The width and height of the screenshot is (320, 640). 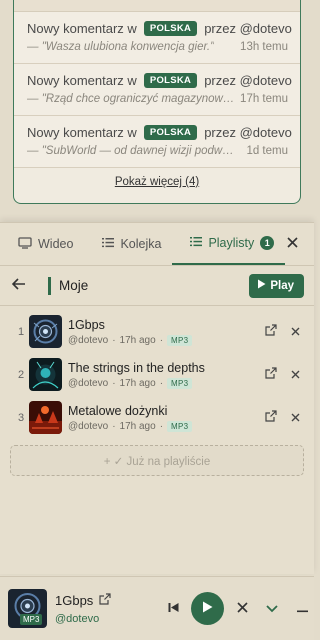 I want to click on track-info: Metalowe dożynki @dotevo · 17h ago · MP3, so click(x=166, y=418).